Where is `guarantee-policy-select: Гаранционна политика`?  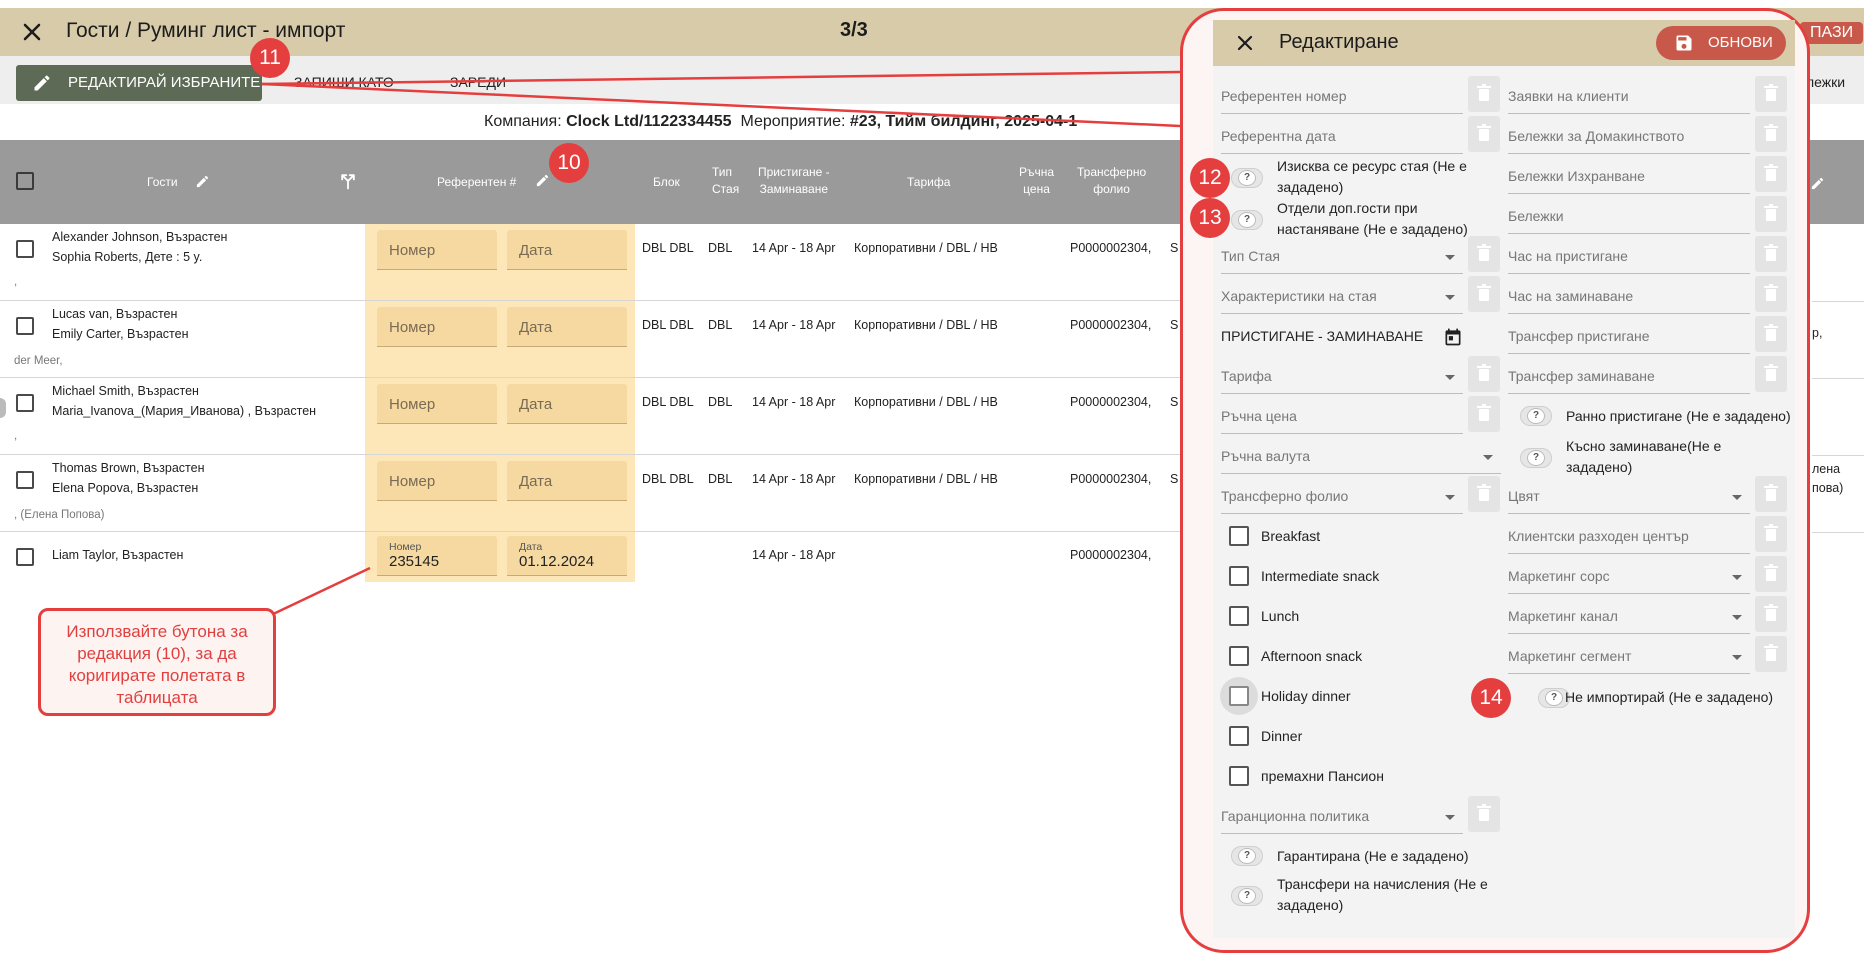 guarantee-policy-select: Гаранционна политика is located at coordinates (1342, 815).